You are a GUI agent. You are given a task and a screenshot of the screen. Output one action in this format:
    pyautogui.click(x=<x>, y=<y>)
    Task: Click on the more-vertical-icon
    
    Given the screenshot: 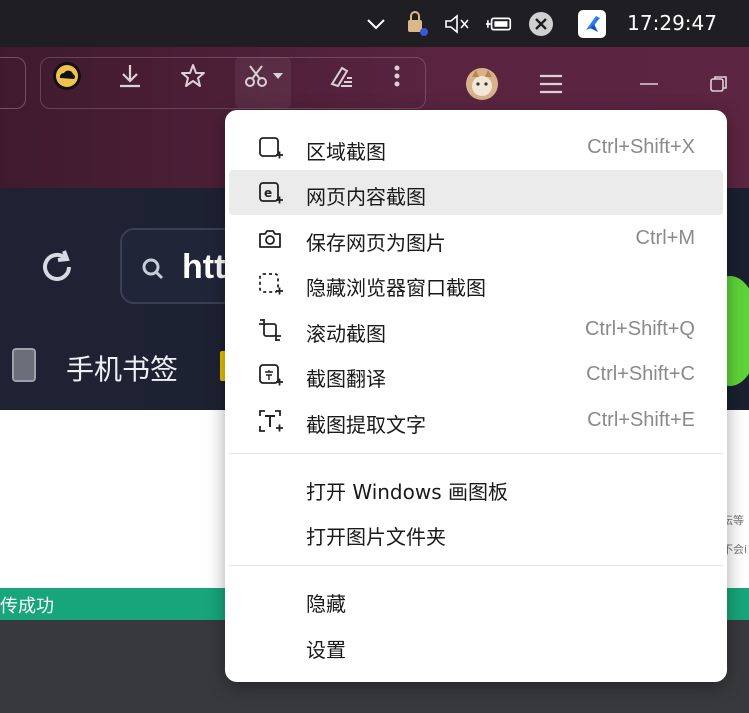 What is the action you would take?
    pyautogui.click(x=397, y=76)
    